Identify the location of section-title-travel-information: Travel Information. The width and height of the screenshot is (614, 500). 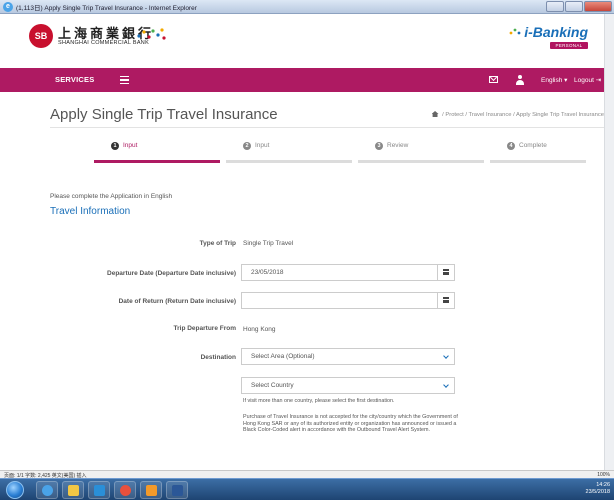
(90, 211).